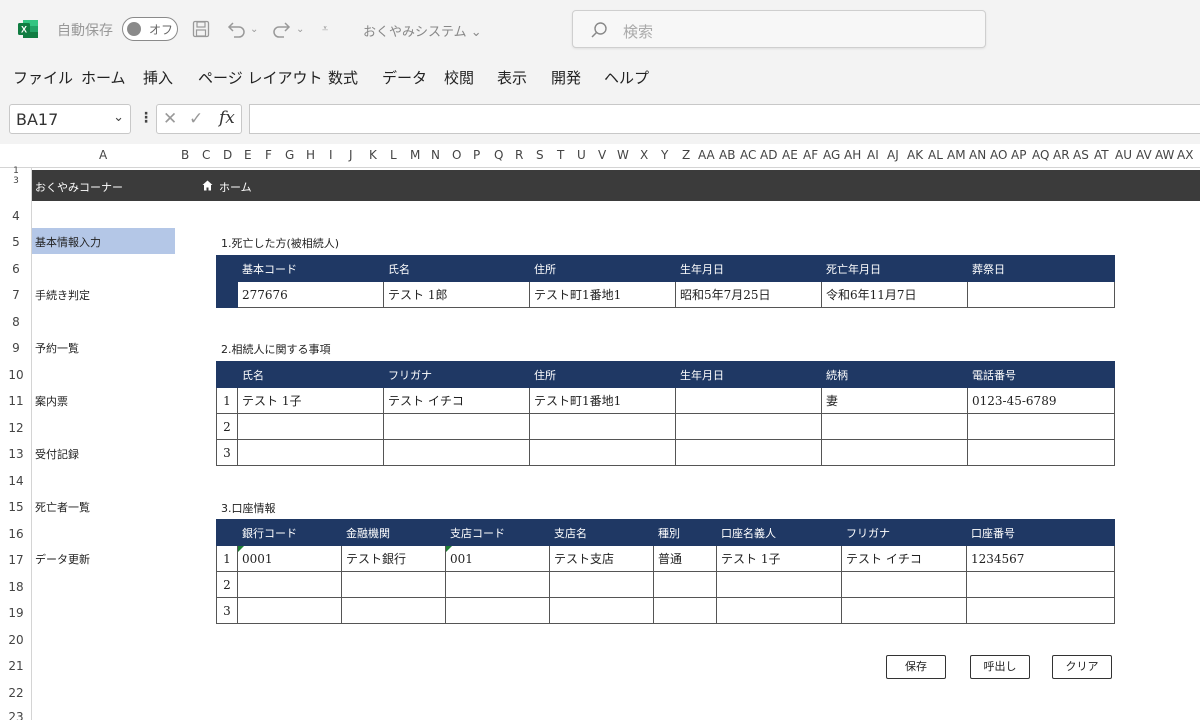 The height and width of the screenshot is (720, 1200). I want to click on column-header: A, so click(103, 155).